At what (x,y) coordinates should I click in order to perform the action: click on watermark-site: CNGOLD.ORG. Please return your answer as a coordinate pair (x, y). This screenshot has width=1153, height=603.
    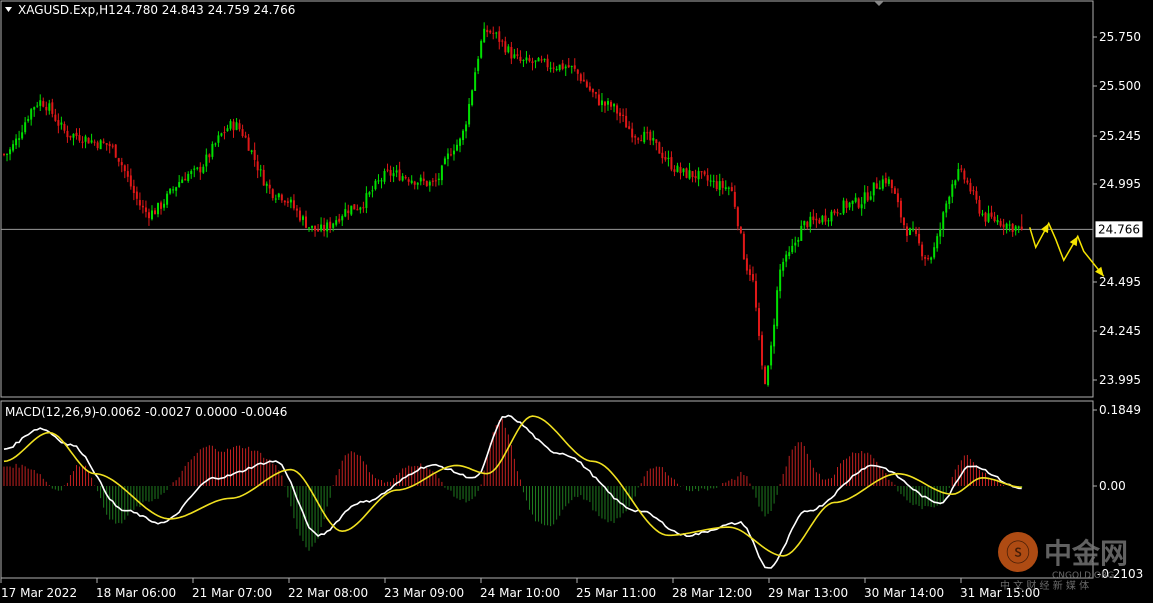
    Looking at the image, I should click on (1083, 576).